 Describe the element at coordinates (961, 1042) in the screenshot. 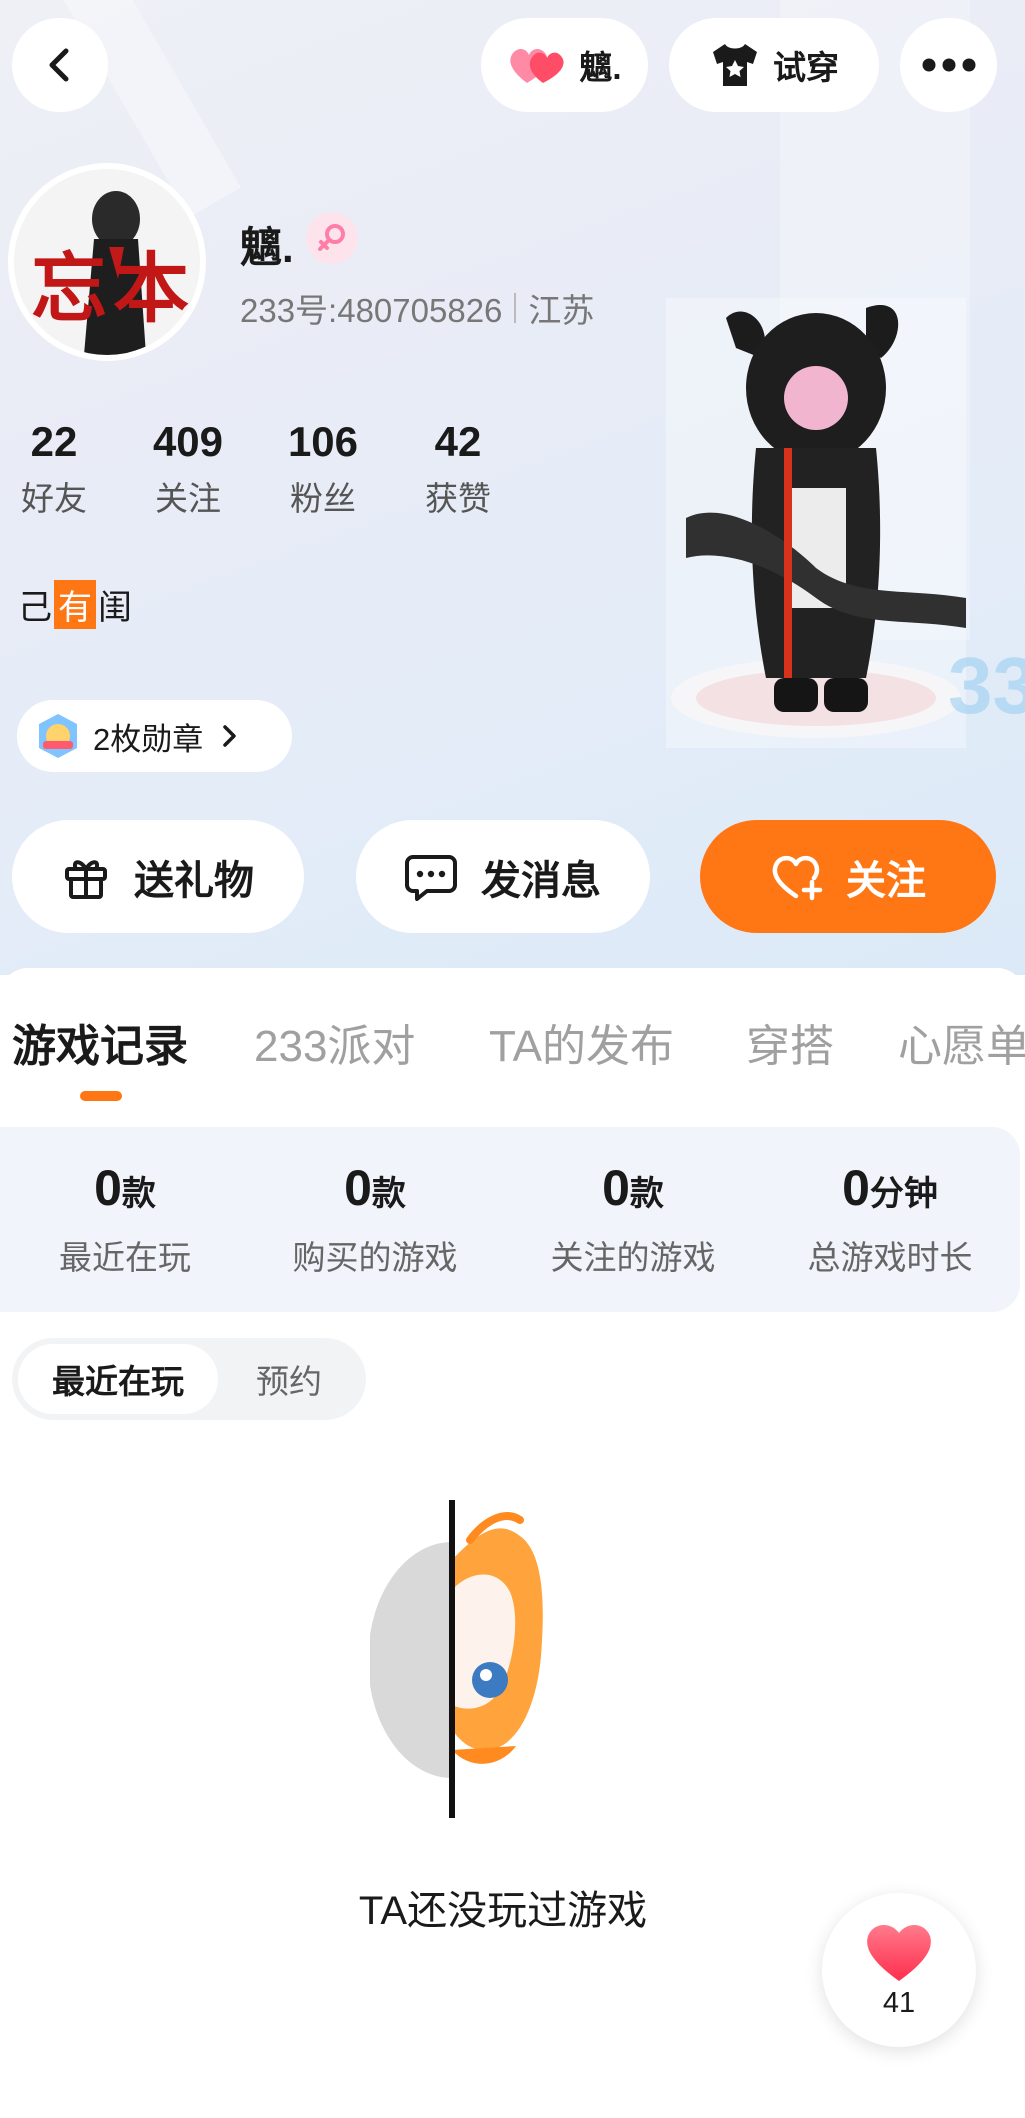

I see `tab-wishlist: 心愿单` at that location.